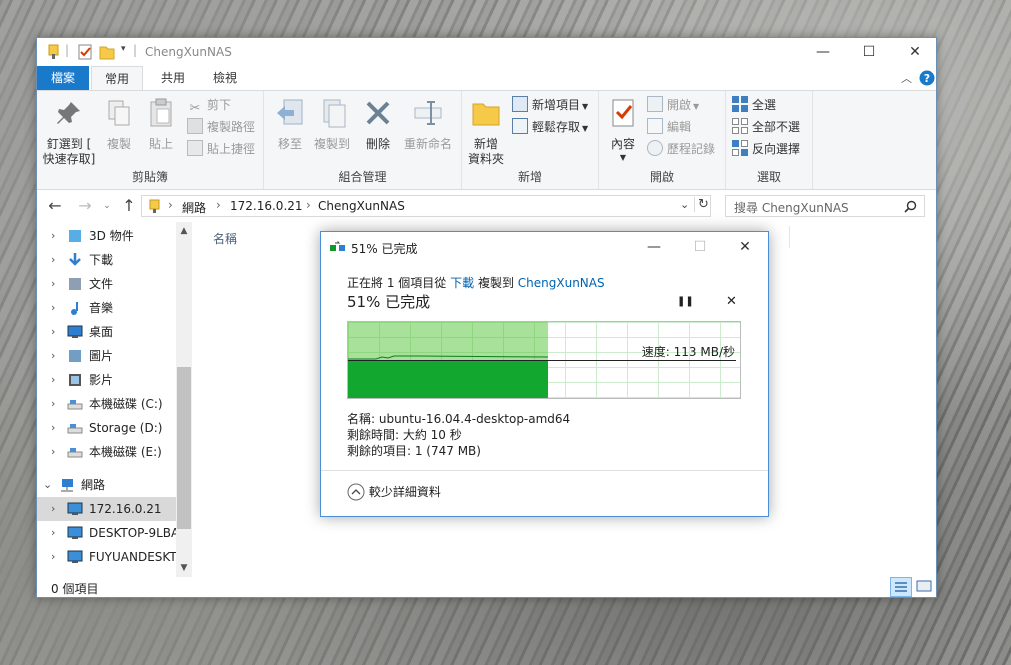  Describe the element at coordinates (685, 301) in the screenshot. I see `pause-button: ❚❚` at that location.